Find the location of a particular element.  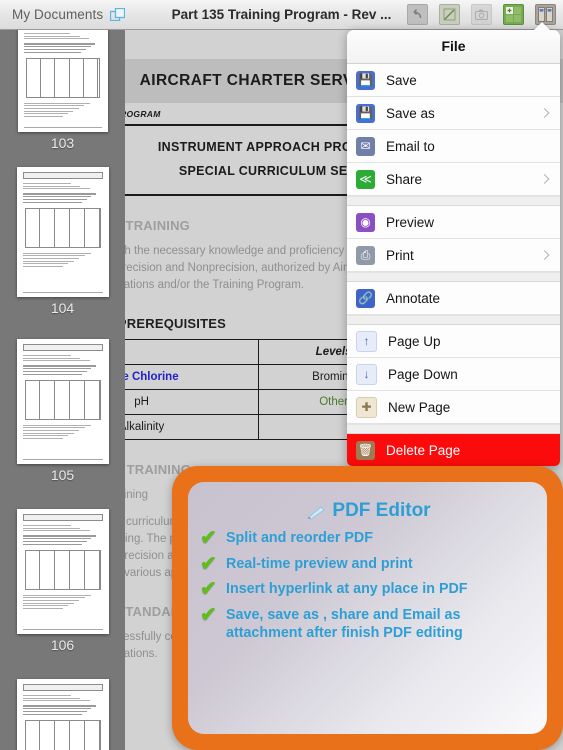

thumbnail-item: 103 is located at coordinates (62, 90).